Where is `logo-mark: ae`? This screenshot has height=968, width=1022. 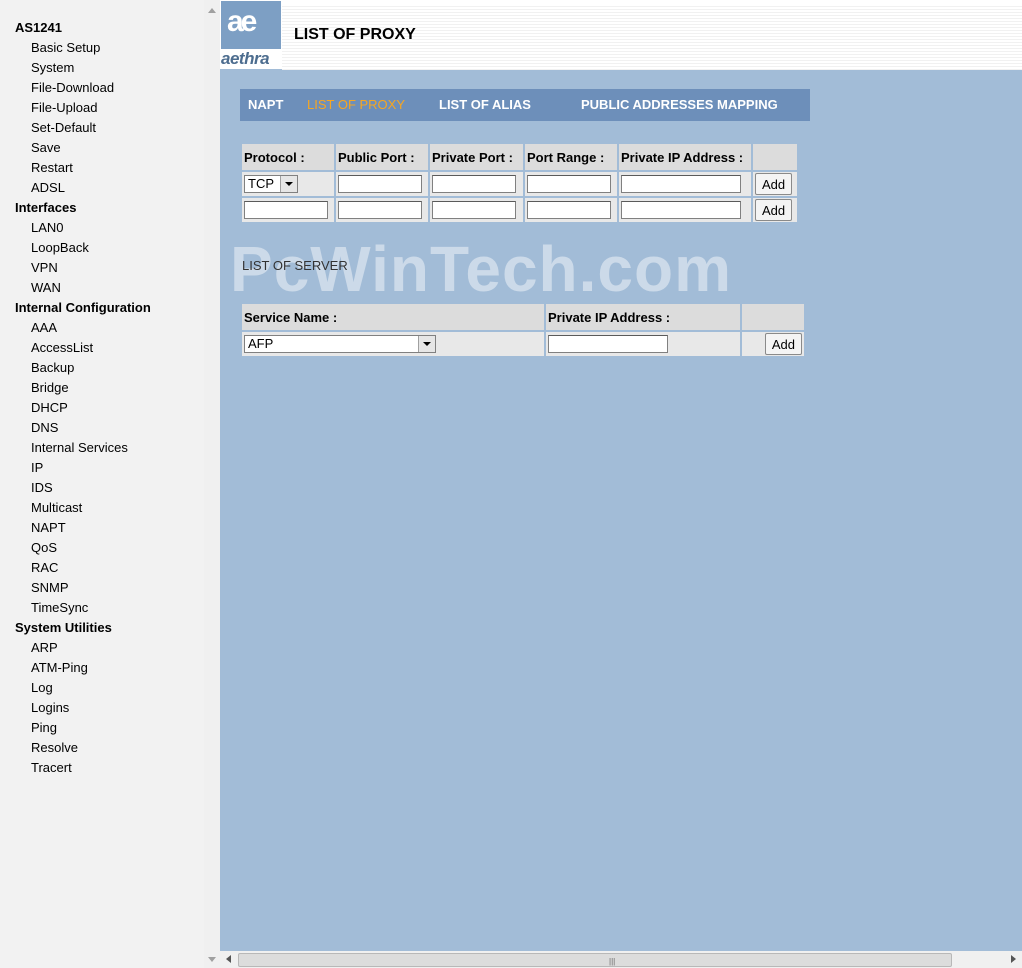 logo-mark: ae is located at coordinates (242, 21).